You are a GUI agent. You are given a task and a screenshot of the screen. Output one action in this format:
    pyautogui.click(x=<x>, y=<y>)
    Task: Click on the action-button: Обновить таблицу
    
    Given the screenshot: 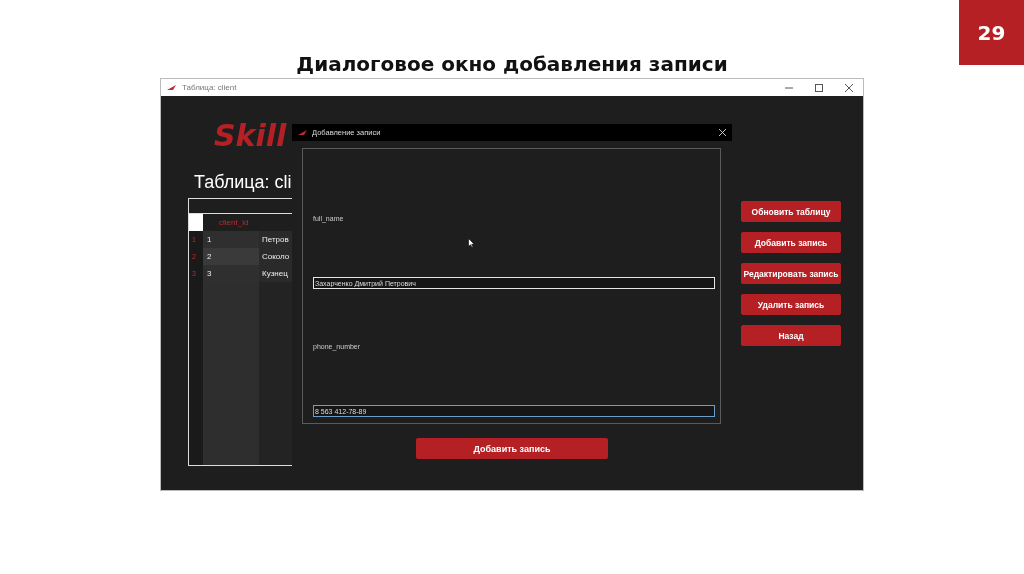 What is the action you would take?
    pyautogui.click(x=791, y=211)
    